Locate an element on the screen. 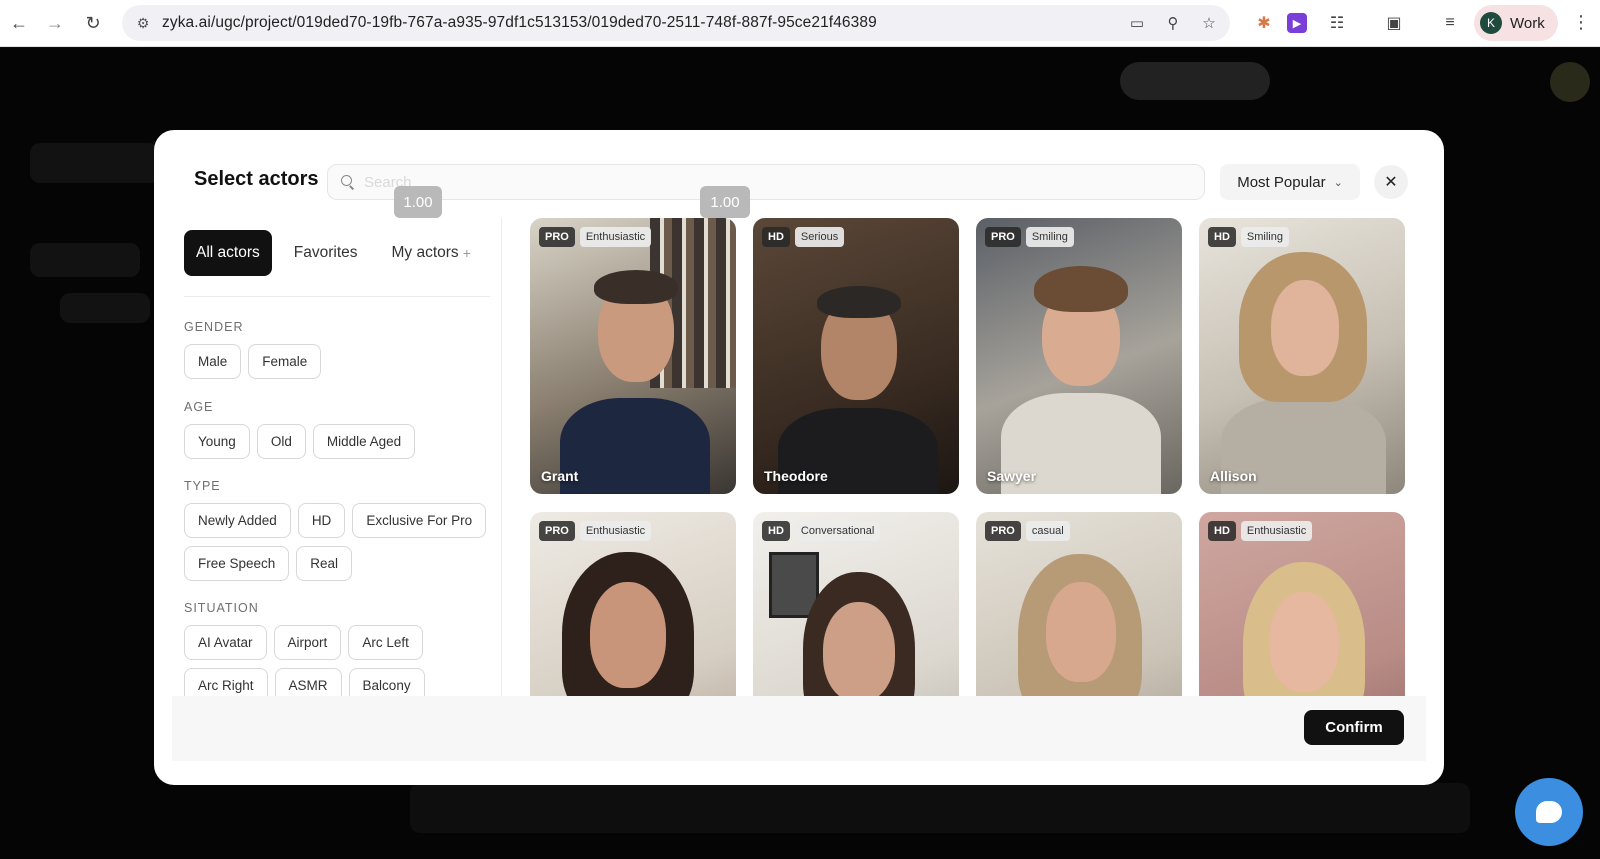 The image size is (1600, 859). actor-card-allison: HD Smiling Allison is located at coordinates (1302, 356).